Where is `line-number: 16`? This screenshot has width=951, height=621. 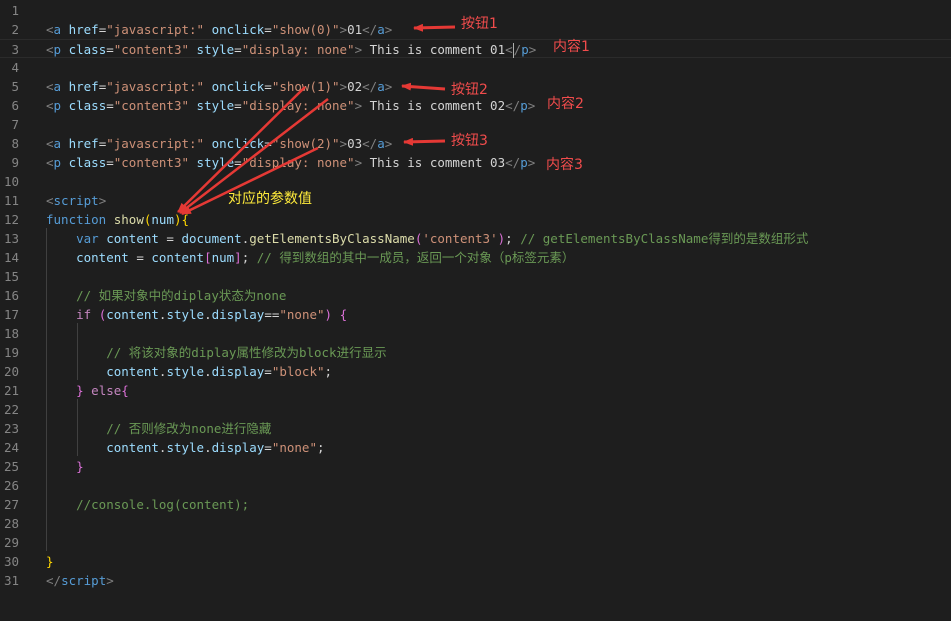
line-number: 16 is located at coordinates (11, 295).